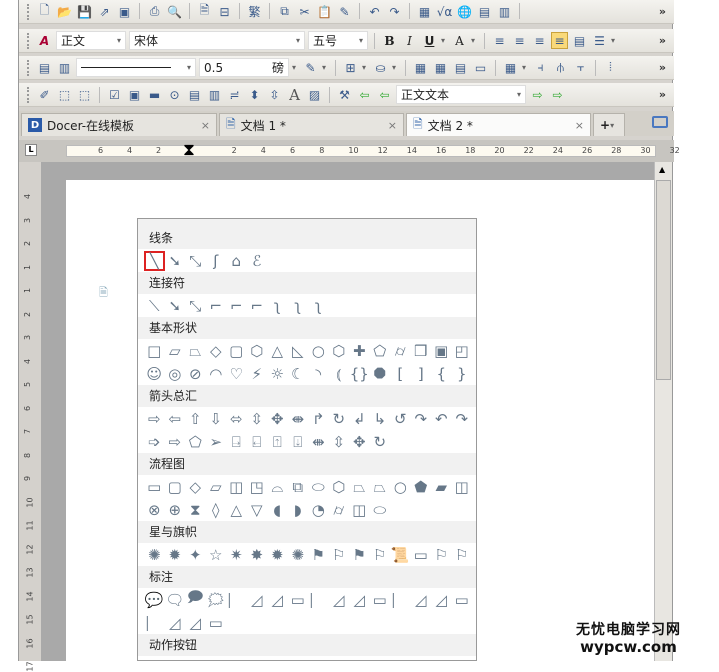 Image resolution: width=719 pixels, height=672 pixels. I want to click on table-merge-icon: ▦, so click(420, 67).